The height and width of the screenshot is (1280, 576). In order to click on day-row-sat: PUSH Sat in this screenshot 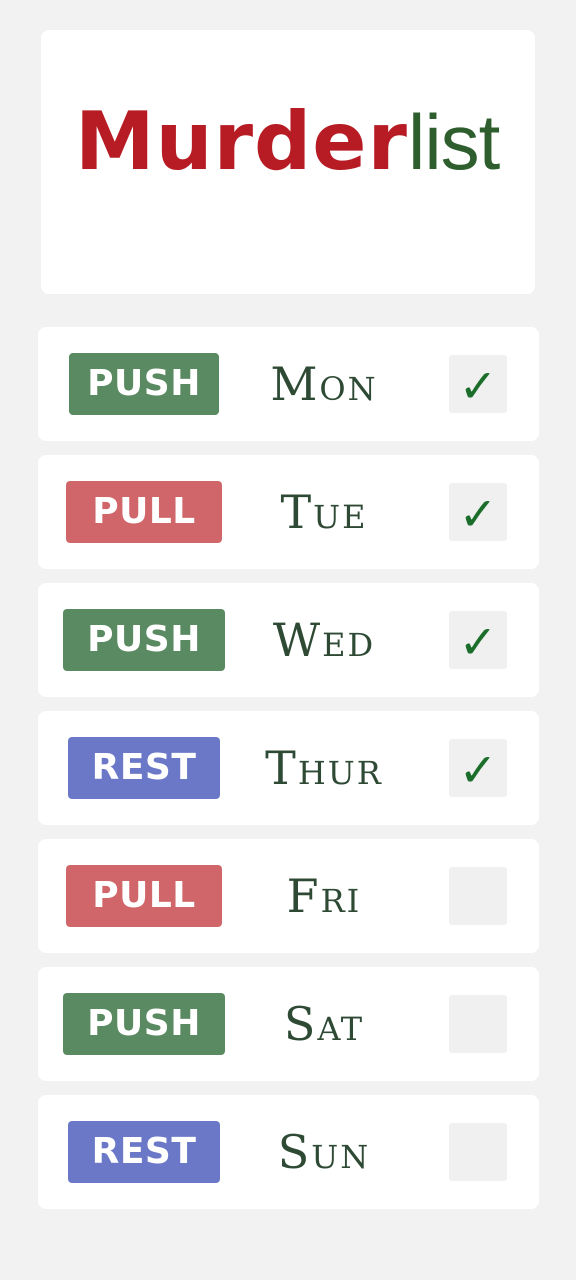, I will do `click(288, 1024)`.